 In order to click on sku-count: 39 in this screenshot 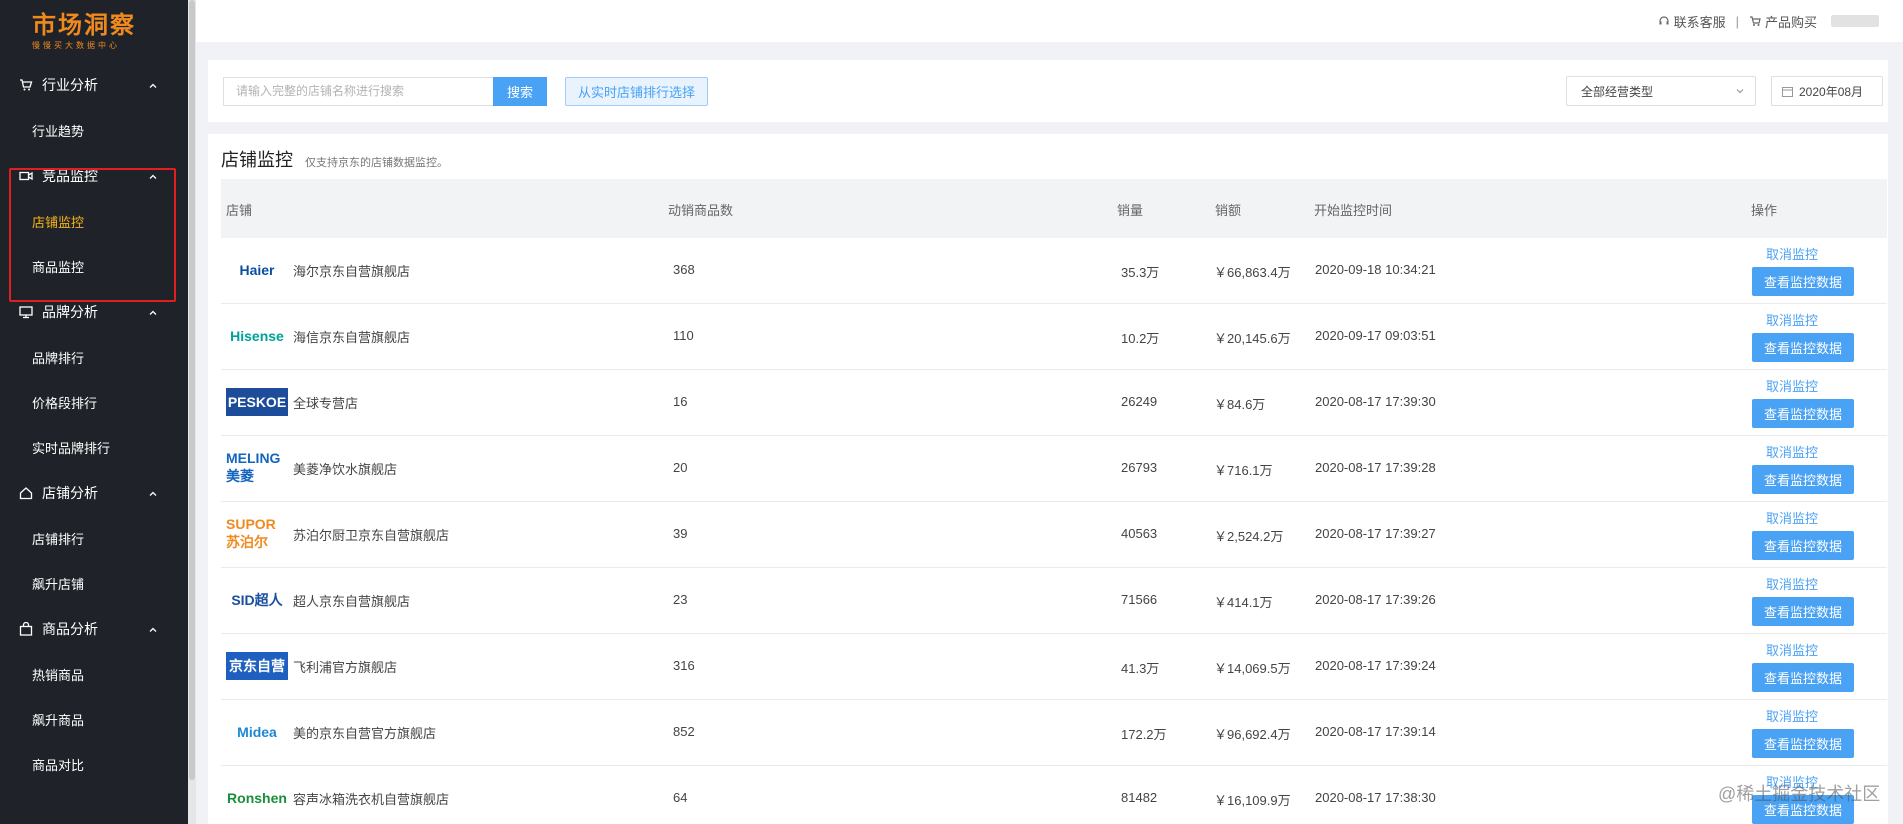, I will do `click(680, 533)`.